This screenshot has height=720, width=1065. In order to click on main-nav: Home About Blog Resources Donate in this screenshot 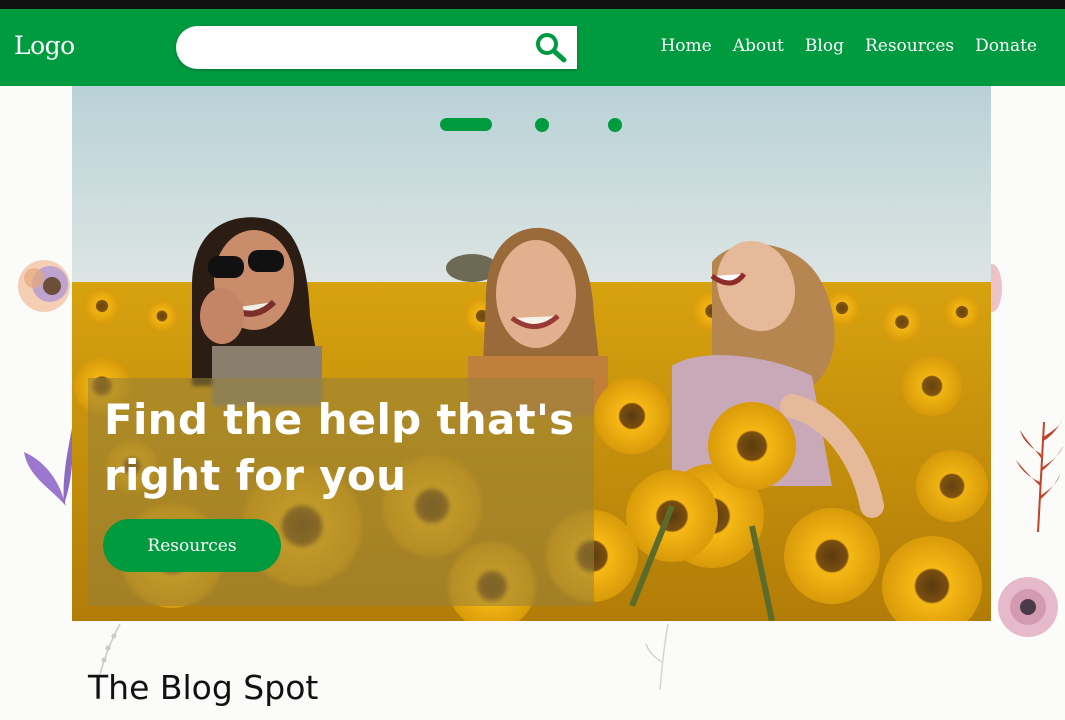, I will do `click(848, 46)`.